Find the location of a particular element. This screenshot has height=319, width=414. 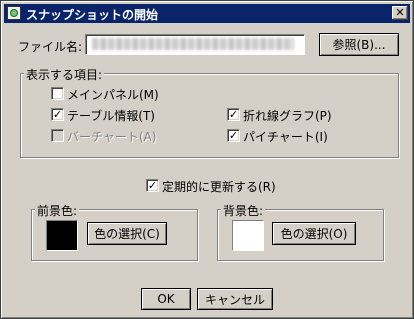

background-select-color-button: 色の選択(O) is located at coordinates (314, 233).